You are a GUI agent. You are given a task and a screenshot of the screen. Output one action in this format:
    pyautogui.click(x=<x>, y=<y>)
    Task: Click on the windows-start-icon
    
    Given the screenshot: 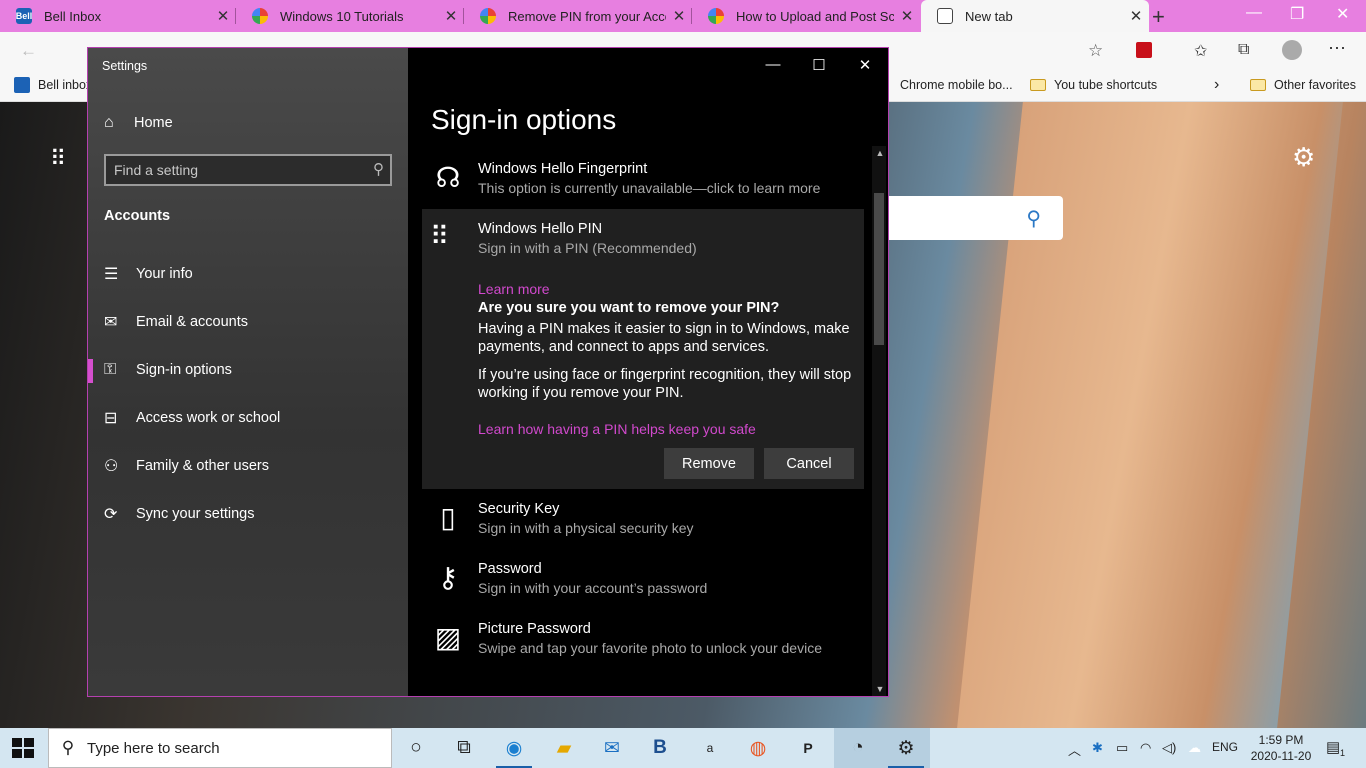 What is the action you would take?
    pyautogui.click(x=23, y=748)
    